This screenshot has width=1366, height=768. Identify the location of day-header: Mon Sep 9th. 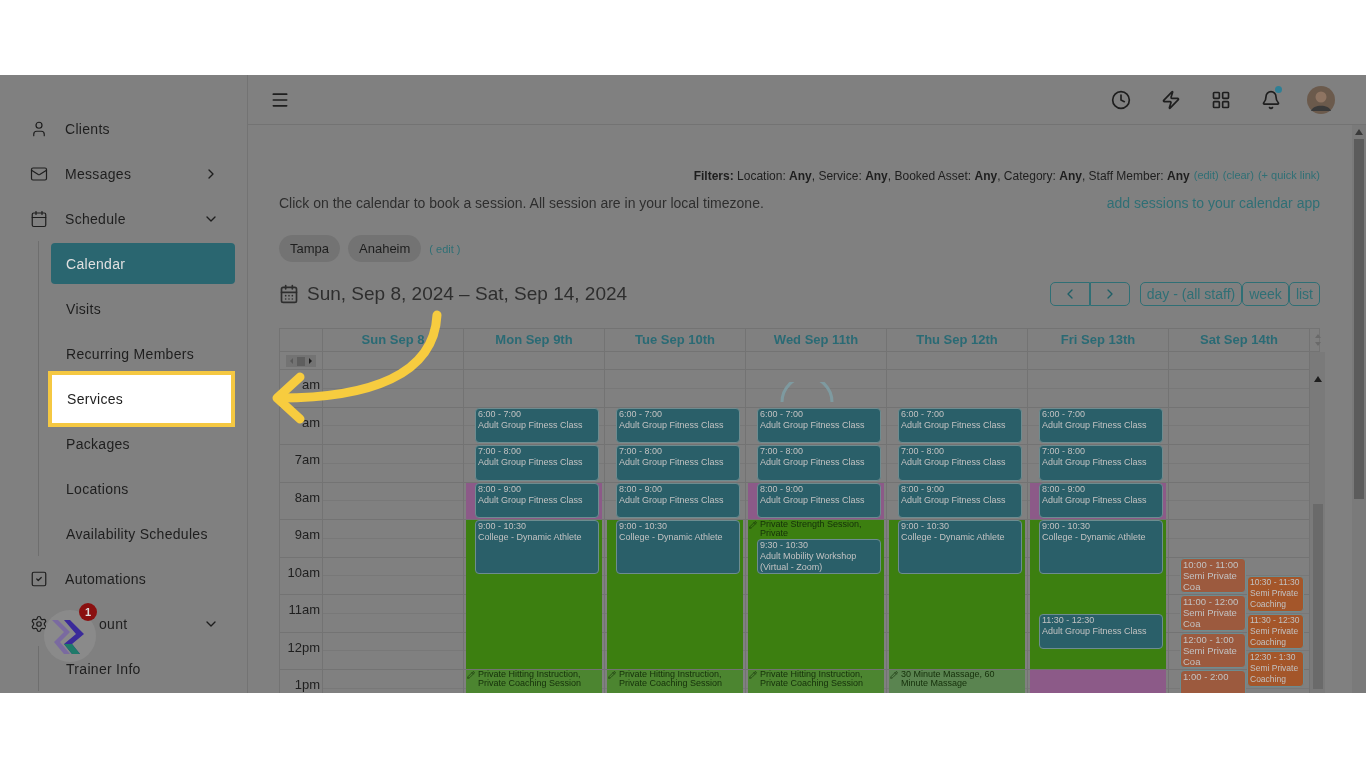
(534, 340).